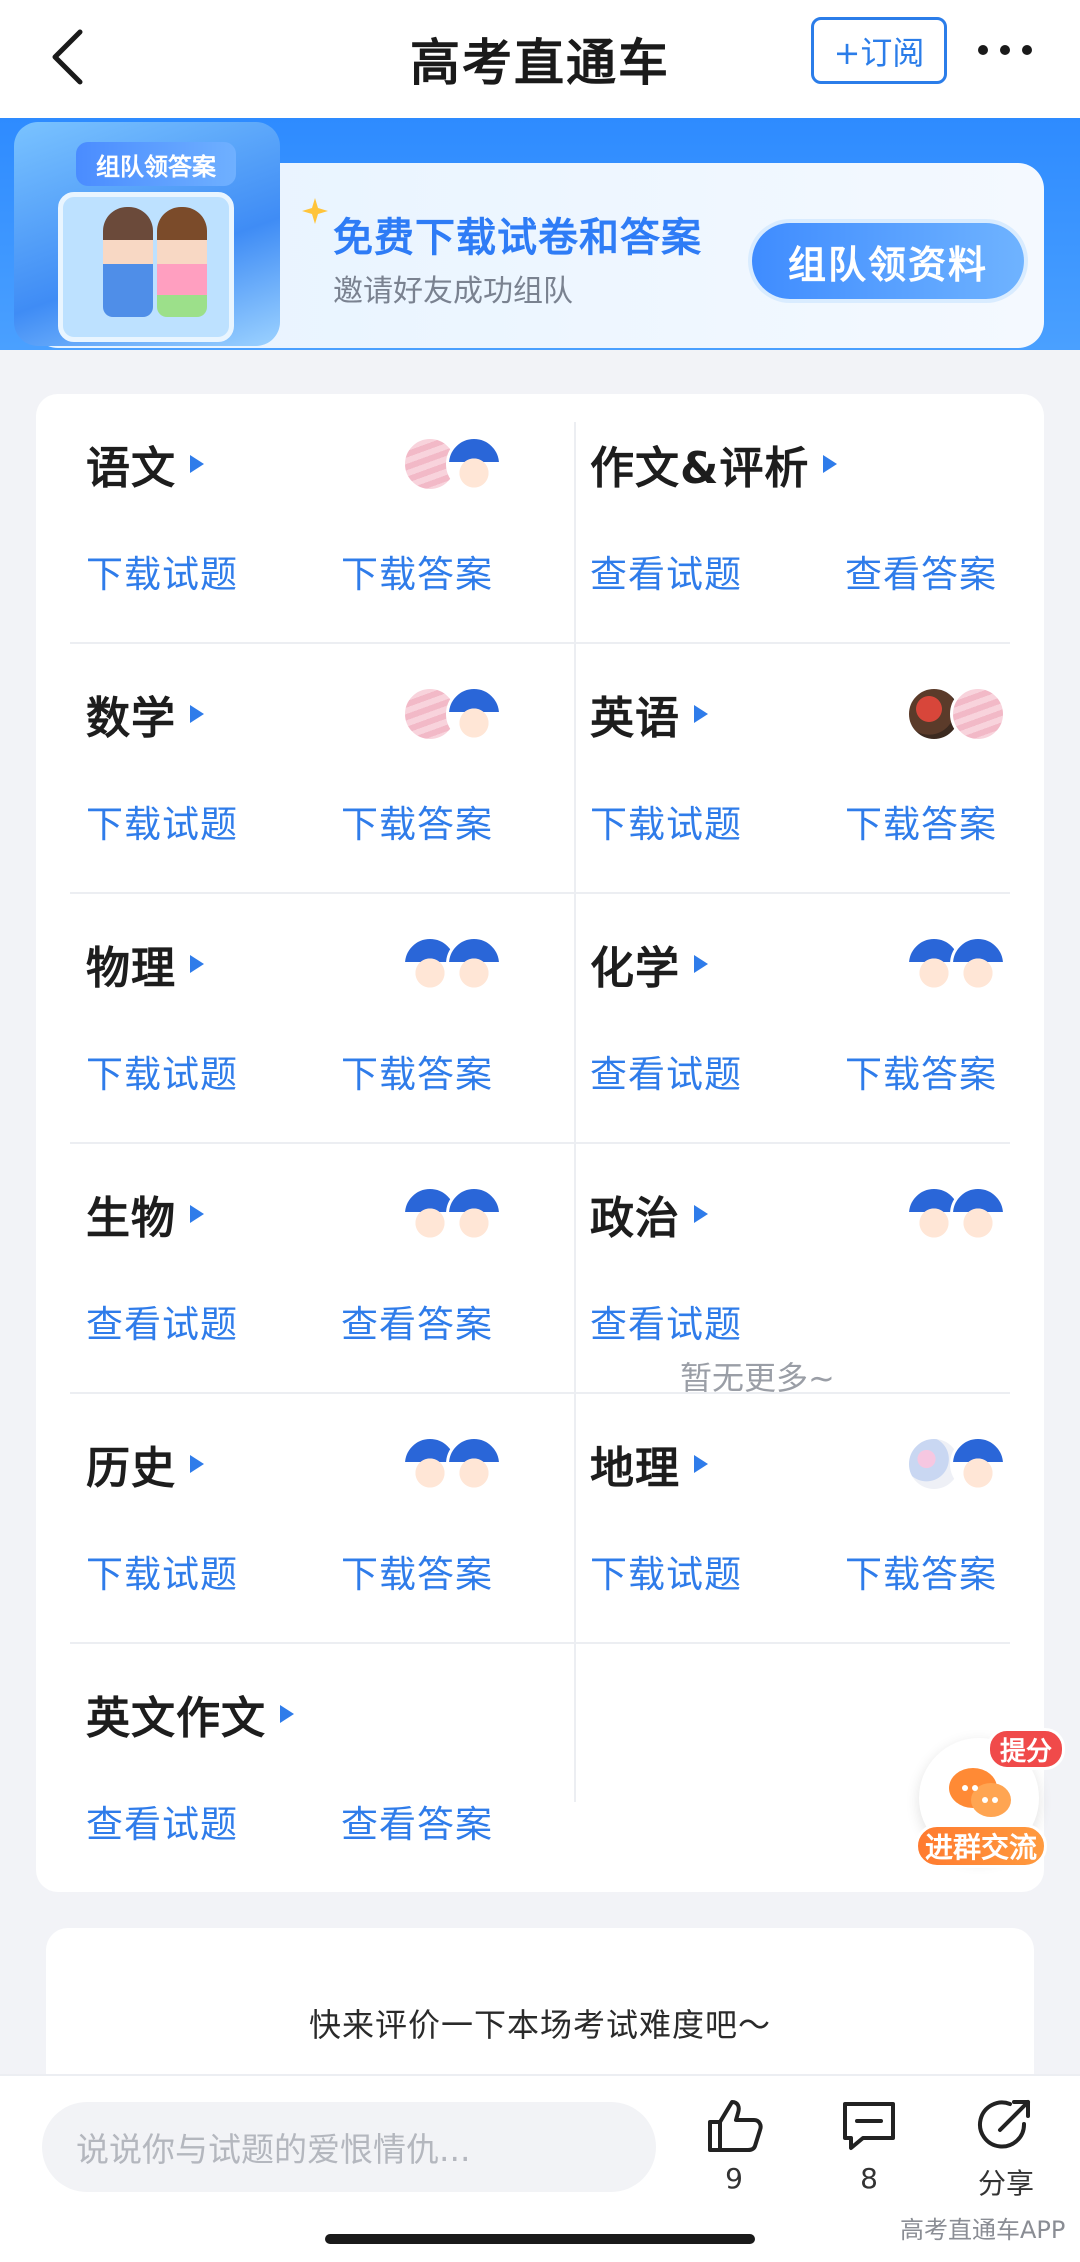  I want to click on subject-cell: 化学查看试题 下载答案, so click(792, 1019).